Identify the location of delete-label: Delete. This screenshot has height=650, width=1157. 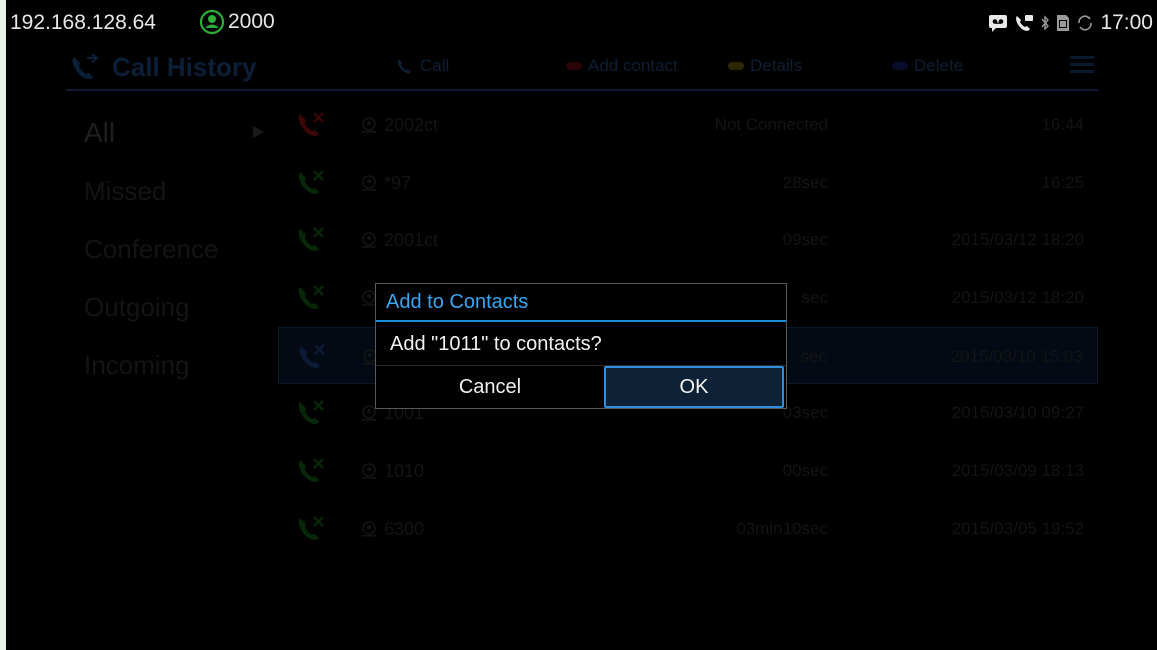
(939, 65).